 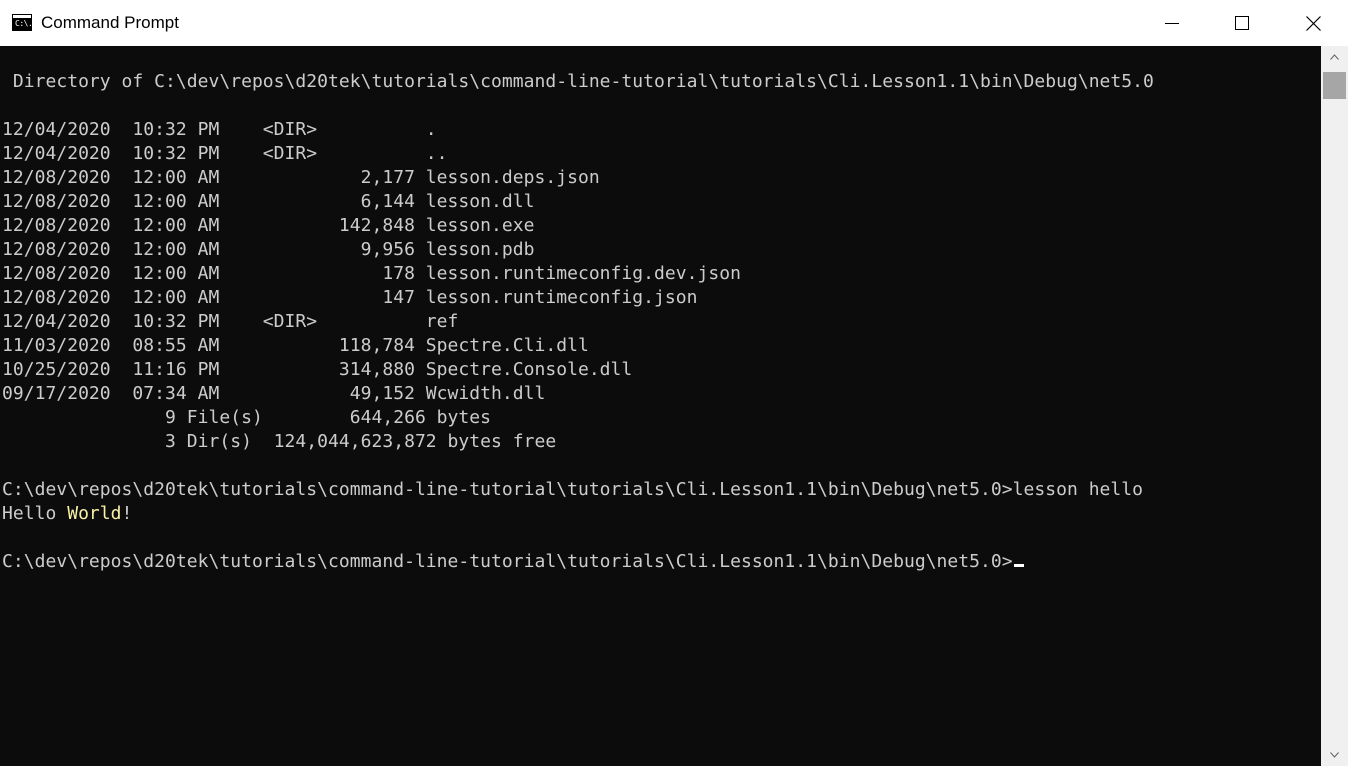 I want to click on maximize-icon, so click(x=1242, y=23).